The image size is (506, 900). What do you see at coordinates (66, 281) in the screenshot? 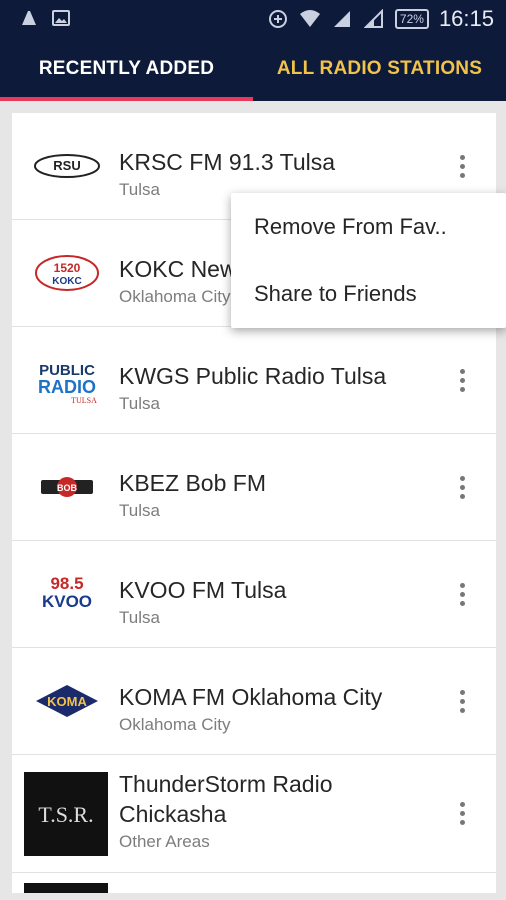
I see `svg-text: KOKC` at bounding box center [66, 281].